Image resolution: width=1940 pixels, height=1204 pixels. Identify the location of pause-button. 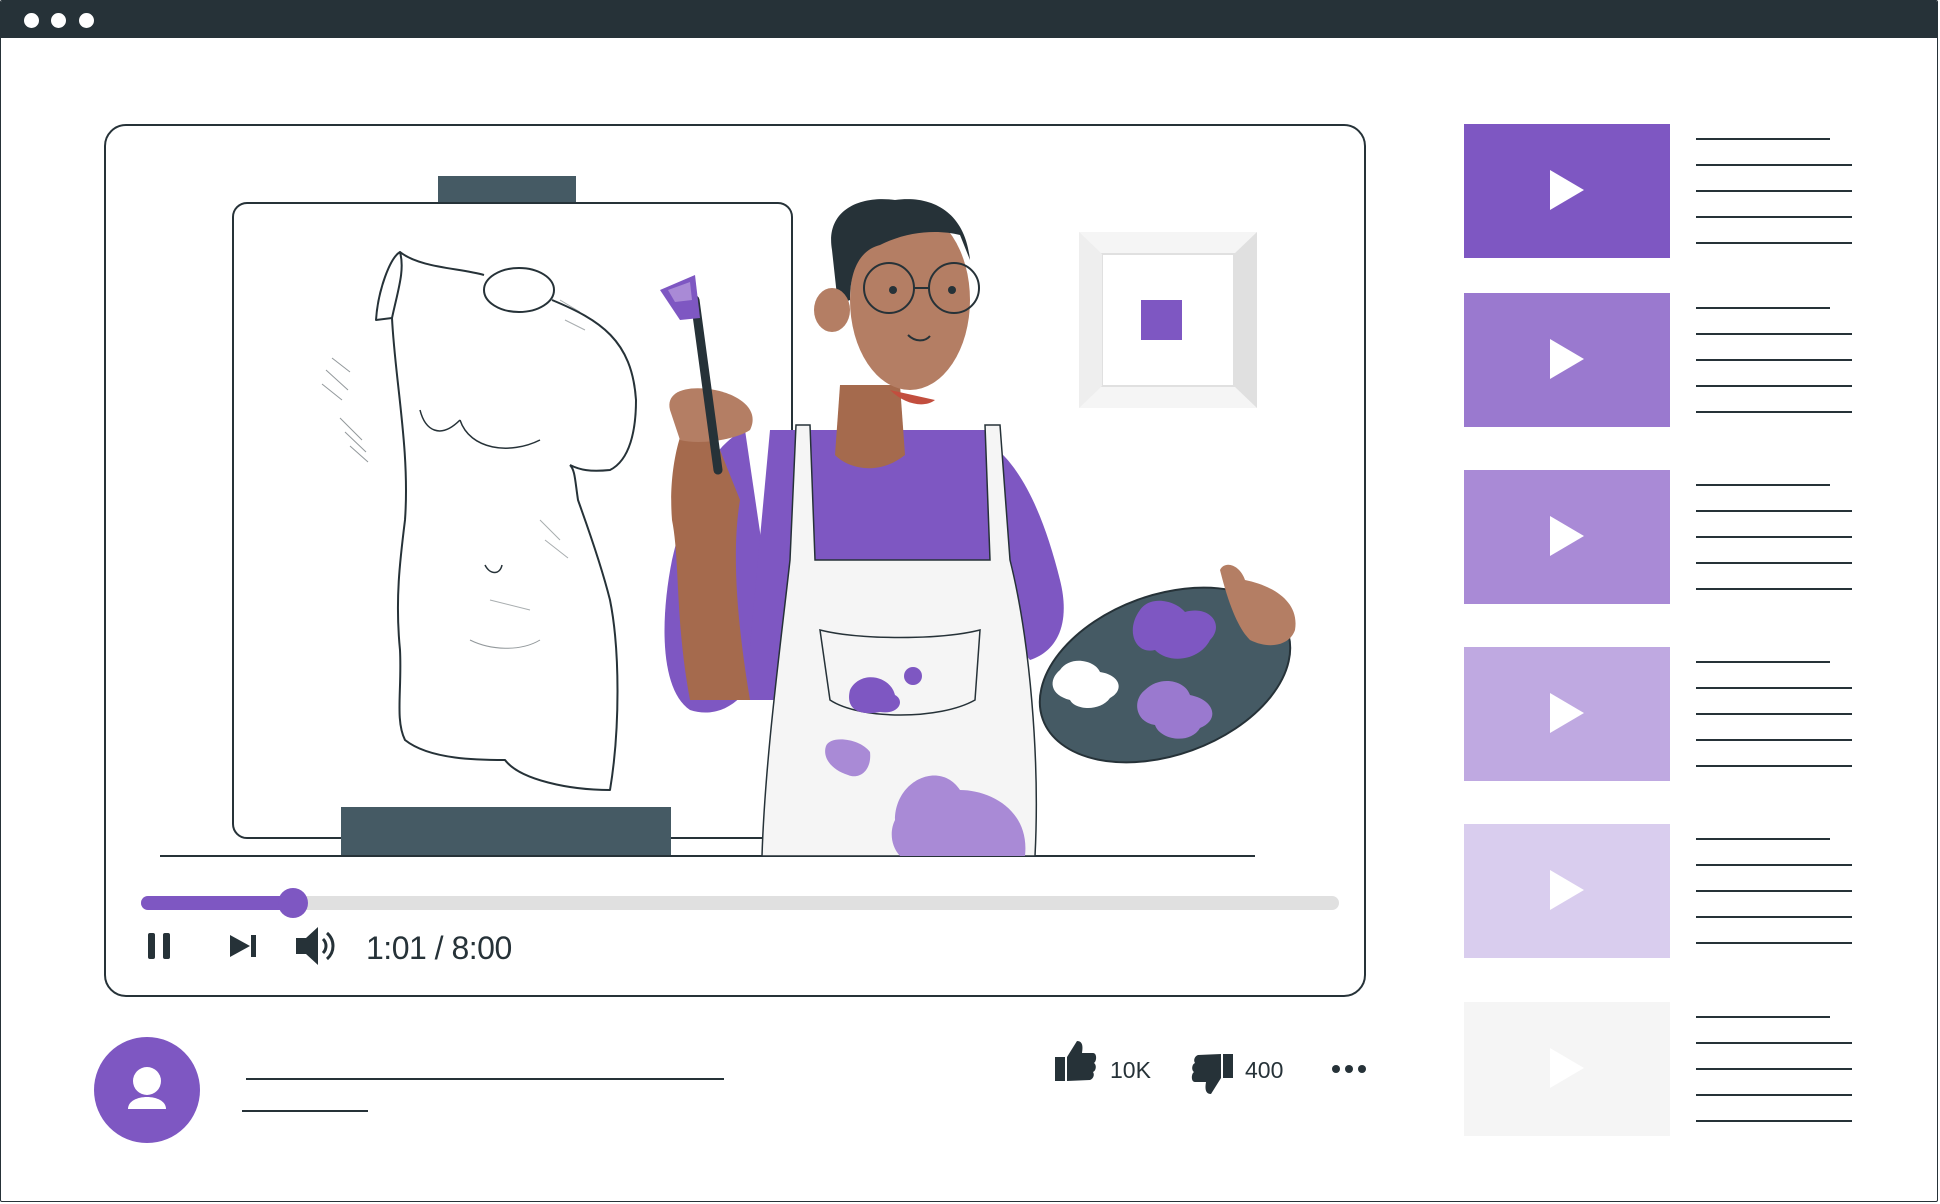
(160, 946).